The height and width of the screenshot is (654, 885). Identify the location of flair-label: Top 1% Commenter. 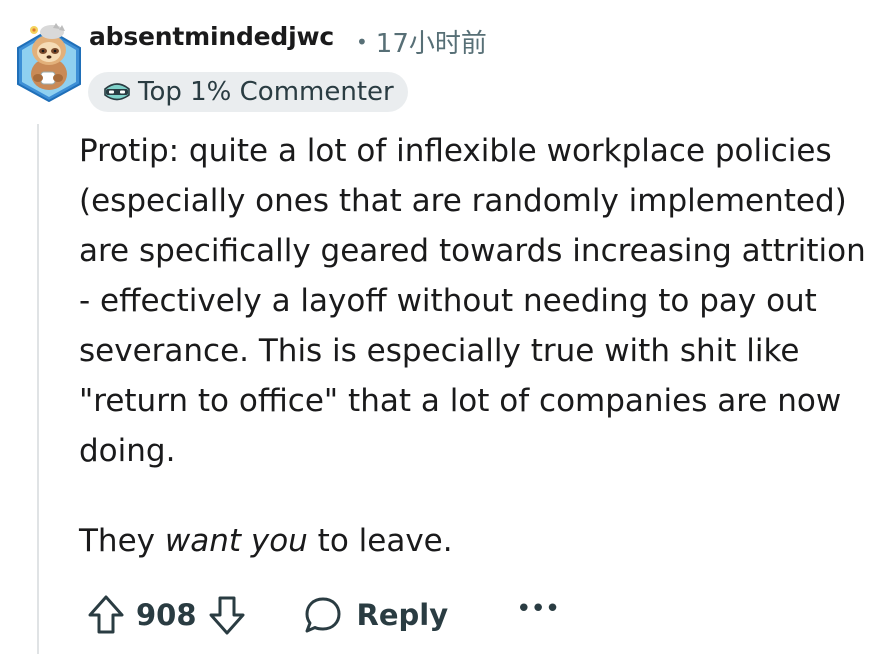
(266, 92).